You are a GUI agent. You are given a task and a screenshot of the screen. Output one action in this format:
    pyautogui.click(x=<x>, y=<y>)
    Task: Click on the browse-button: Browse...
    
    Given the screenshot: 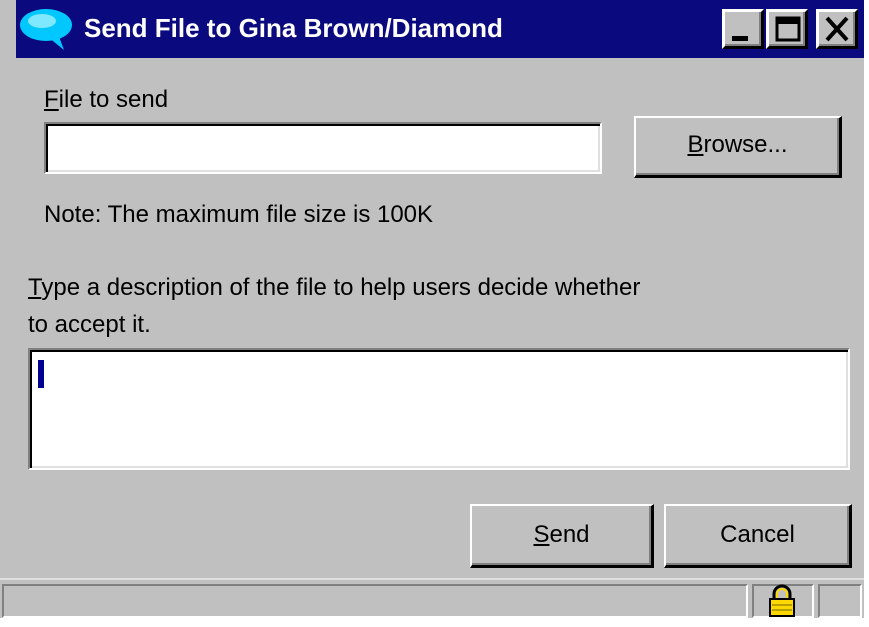 What is the action you would take?
    pyautogui.click(x=738, y=147)
    